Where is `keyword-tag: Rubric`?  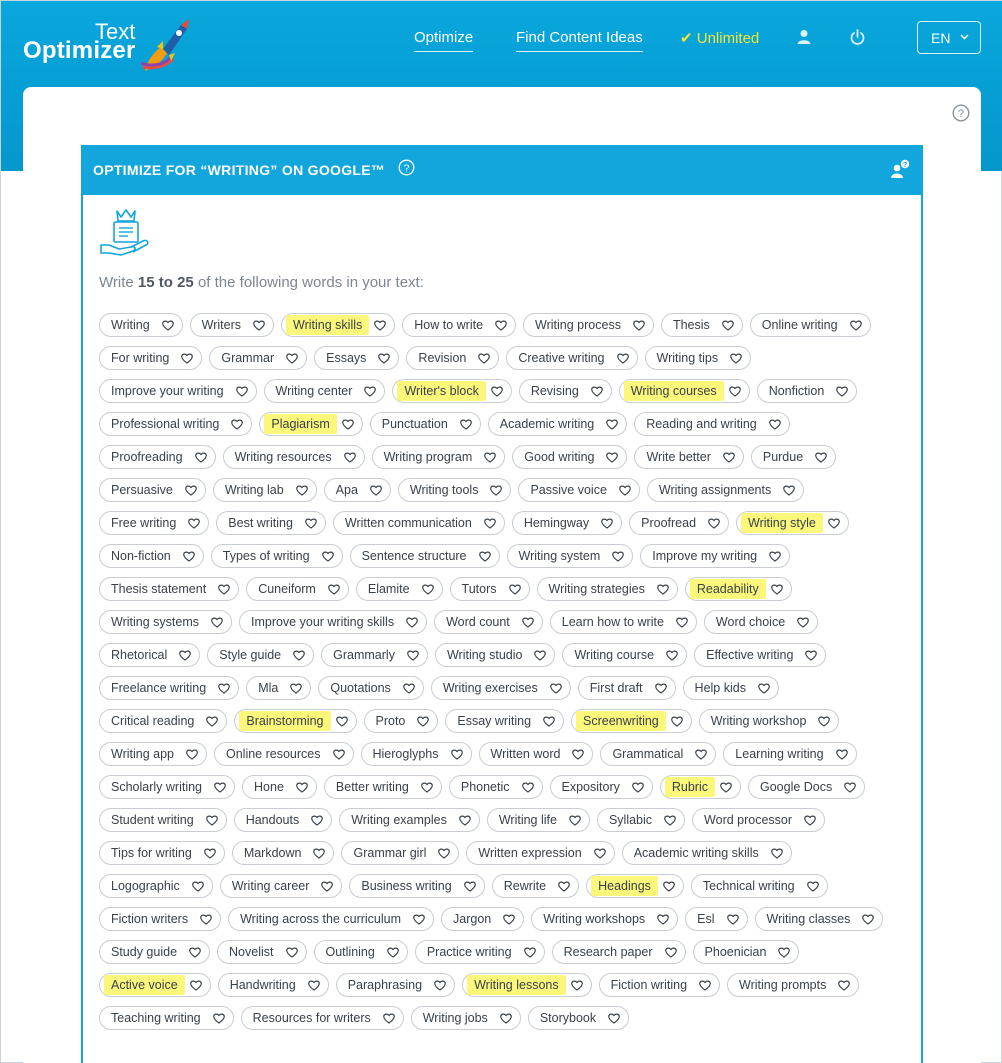
keyword-tag: Rubric is located at coordinates (700, 787).